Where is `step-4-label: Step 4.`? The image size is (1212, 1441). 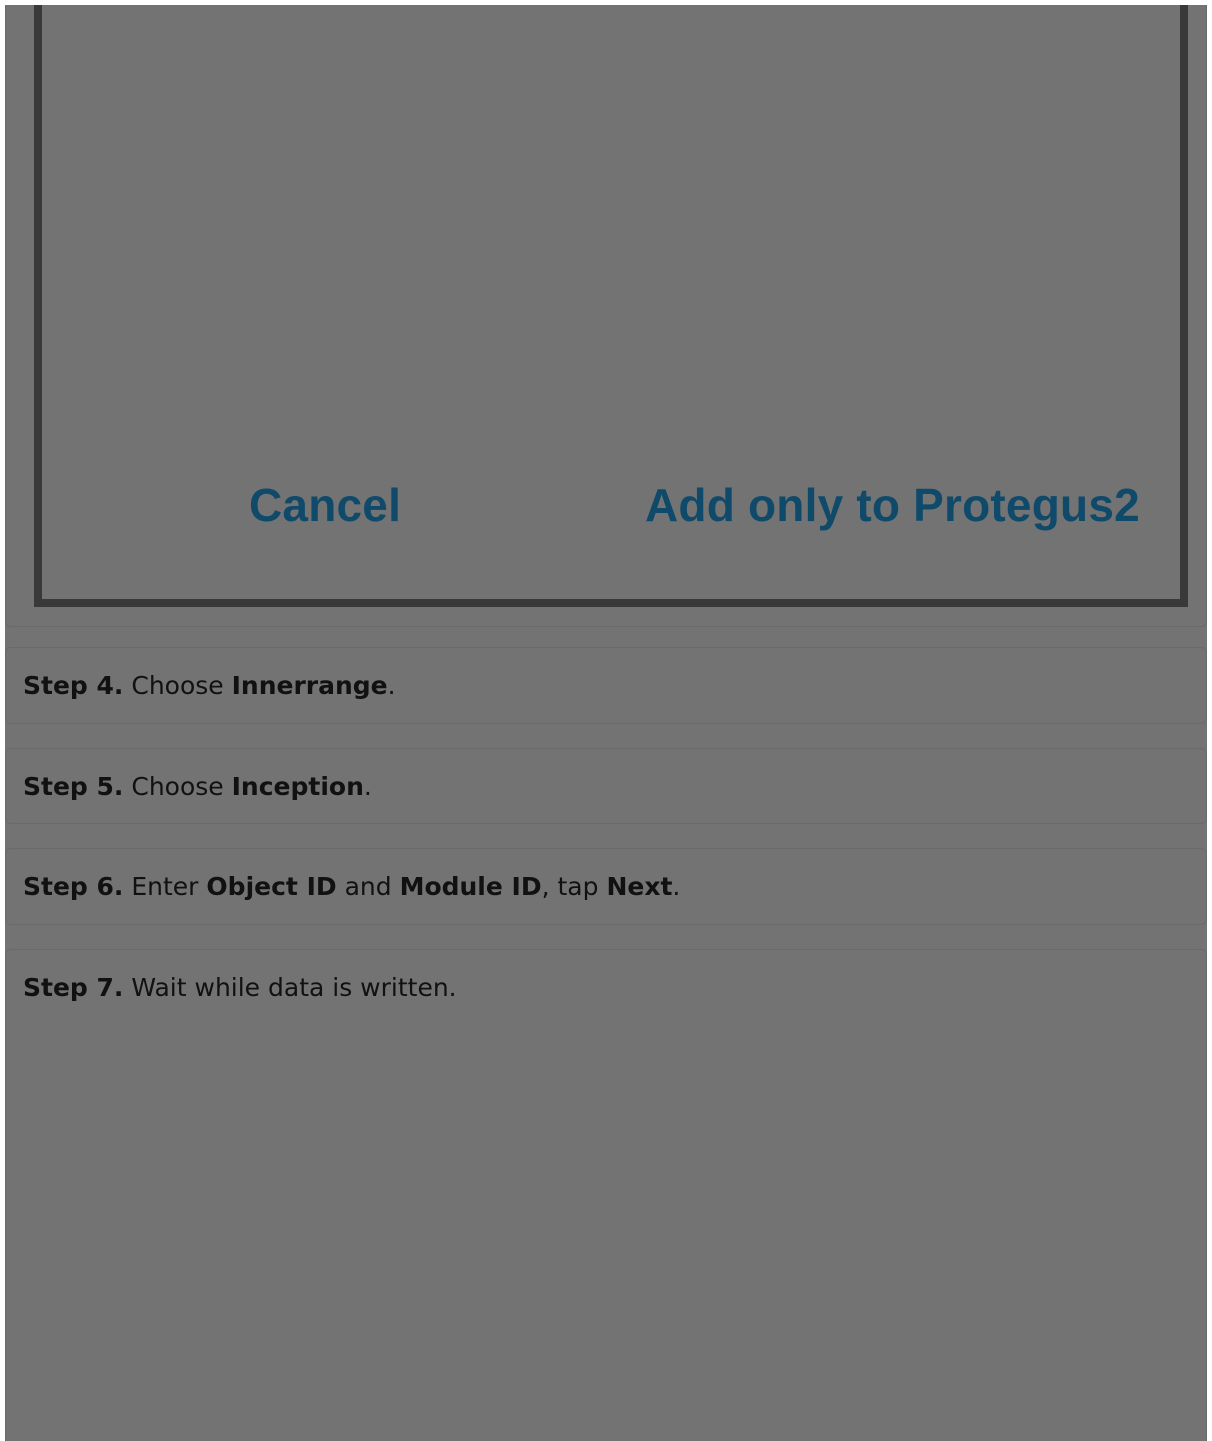
step-4-label: Step 4. is located at coordinates (73, 685).